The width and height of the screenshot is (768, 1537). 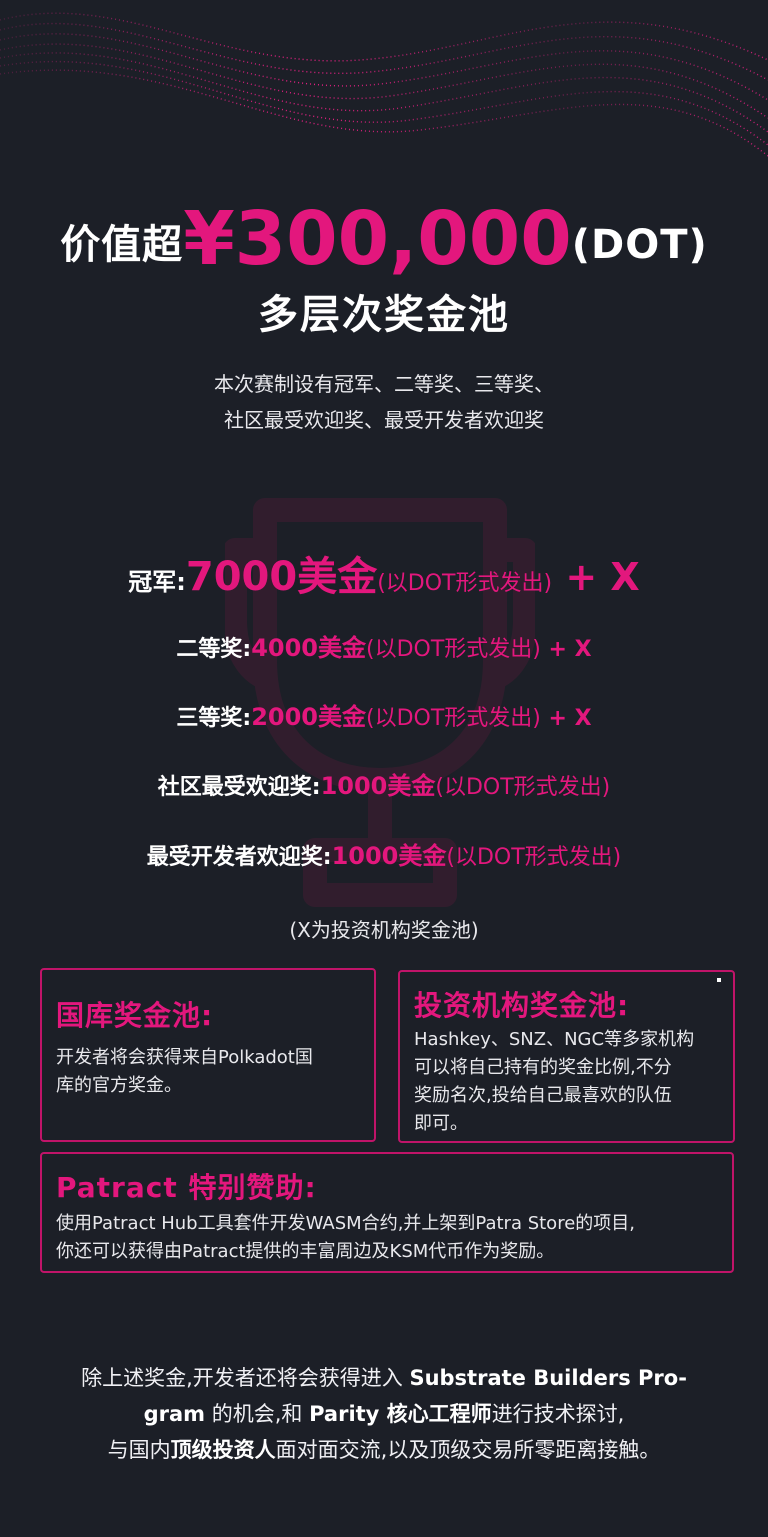 I want to click on box-line: 即可。, so click(x=441, y=1123).